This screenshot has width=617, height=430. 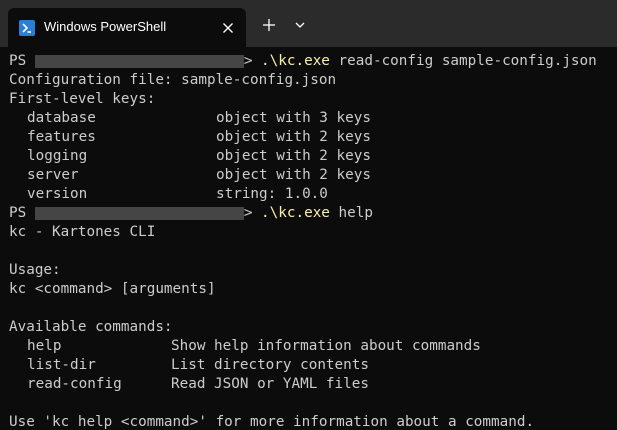 I want to click on command-desc: List directory contents, so click(x=270, y=365).